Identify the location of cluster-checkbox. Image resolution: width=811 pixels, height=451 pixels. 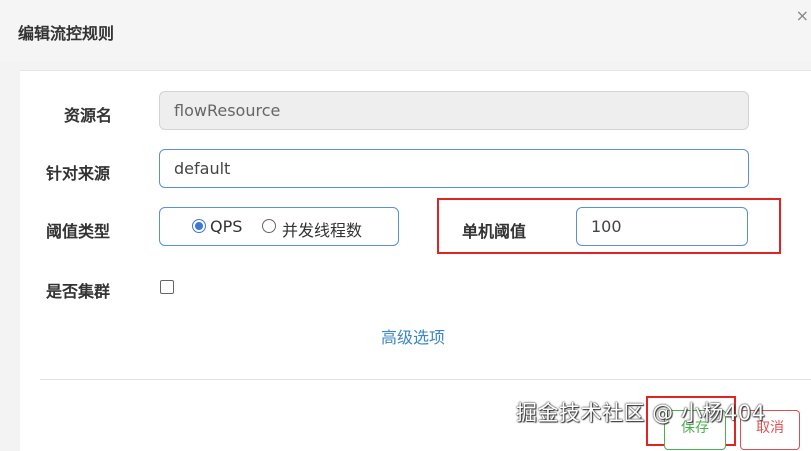
(167, 287).